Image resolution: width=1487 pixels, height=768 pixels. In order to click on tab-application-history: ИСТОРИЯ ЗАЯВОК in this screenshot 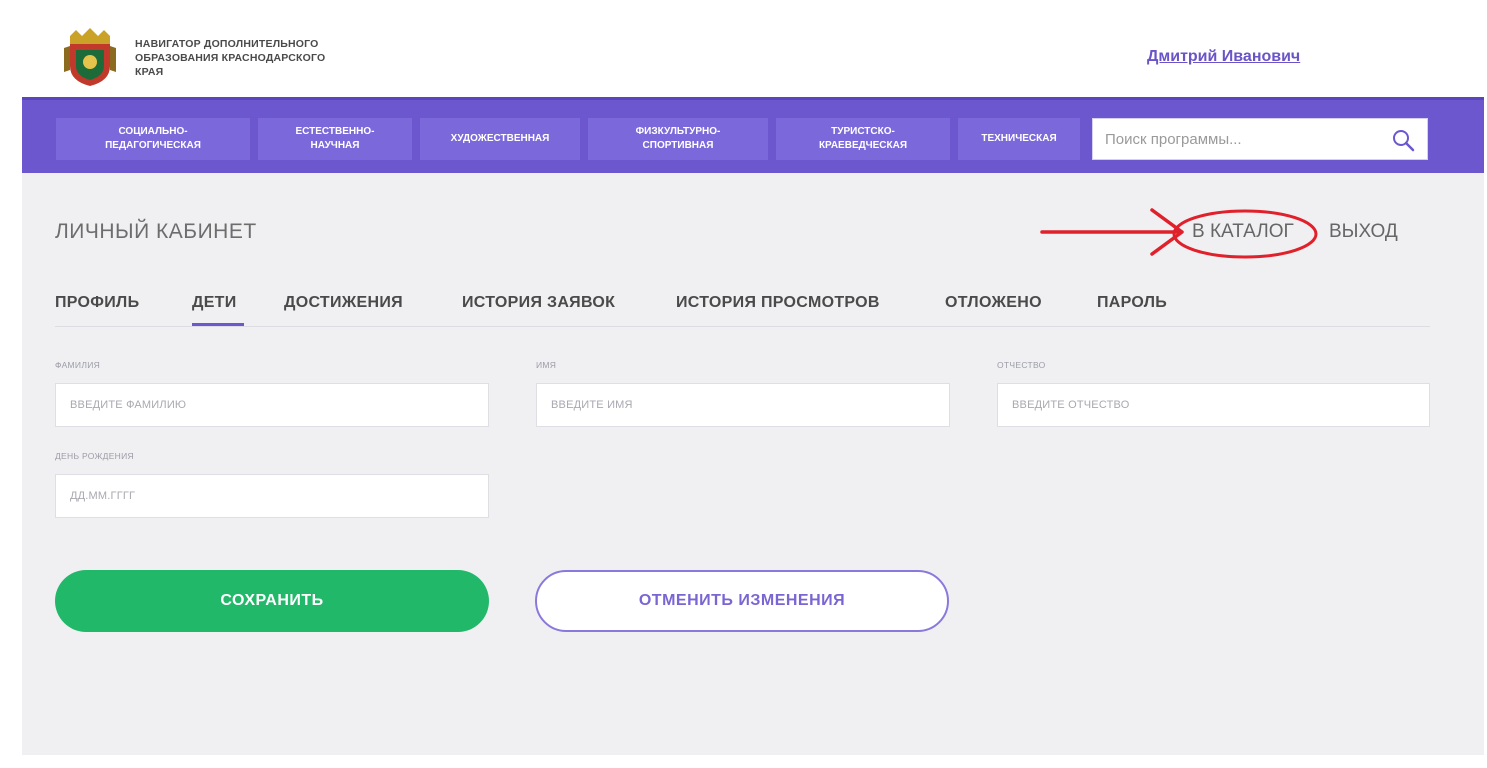, I will do `click(538, 303)`.